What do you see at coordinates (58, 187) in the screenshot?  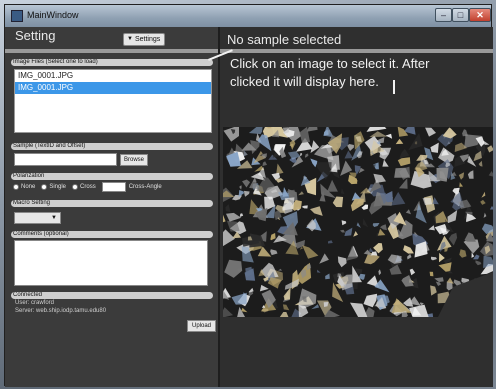 I see `radio-single-label: Single` at bounding box center [58, 187].